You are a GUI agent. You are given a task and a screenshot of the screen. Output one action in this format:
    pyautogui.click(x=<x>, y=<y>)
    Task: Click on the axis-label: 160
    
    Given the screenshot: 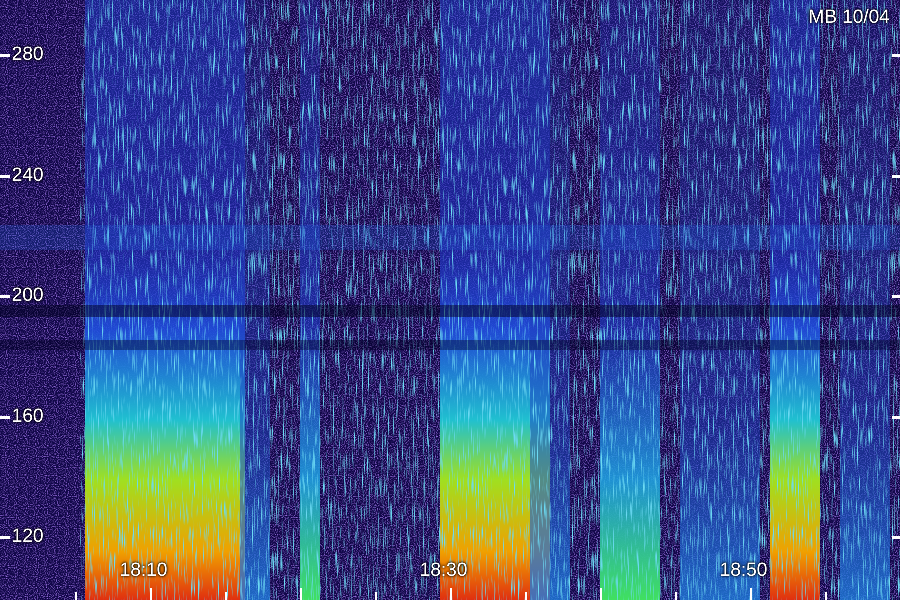 What is the action you would take?
    pyautogui.click(x=28, y=416)
    